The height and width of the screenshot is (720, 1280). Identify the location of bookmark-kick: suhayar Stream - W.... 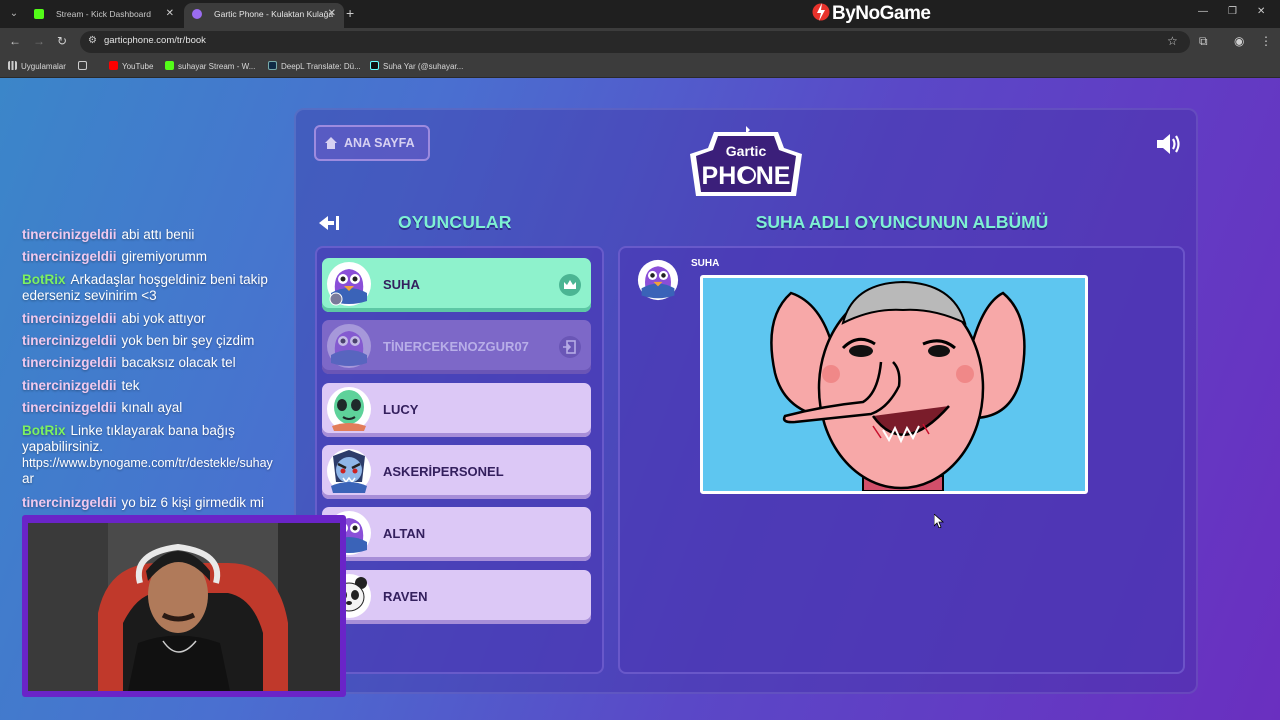
(210, 66).